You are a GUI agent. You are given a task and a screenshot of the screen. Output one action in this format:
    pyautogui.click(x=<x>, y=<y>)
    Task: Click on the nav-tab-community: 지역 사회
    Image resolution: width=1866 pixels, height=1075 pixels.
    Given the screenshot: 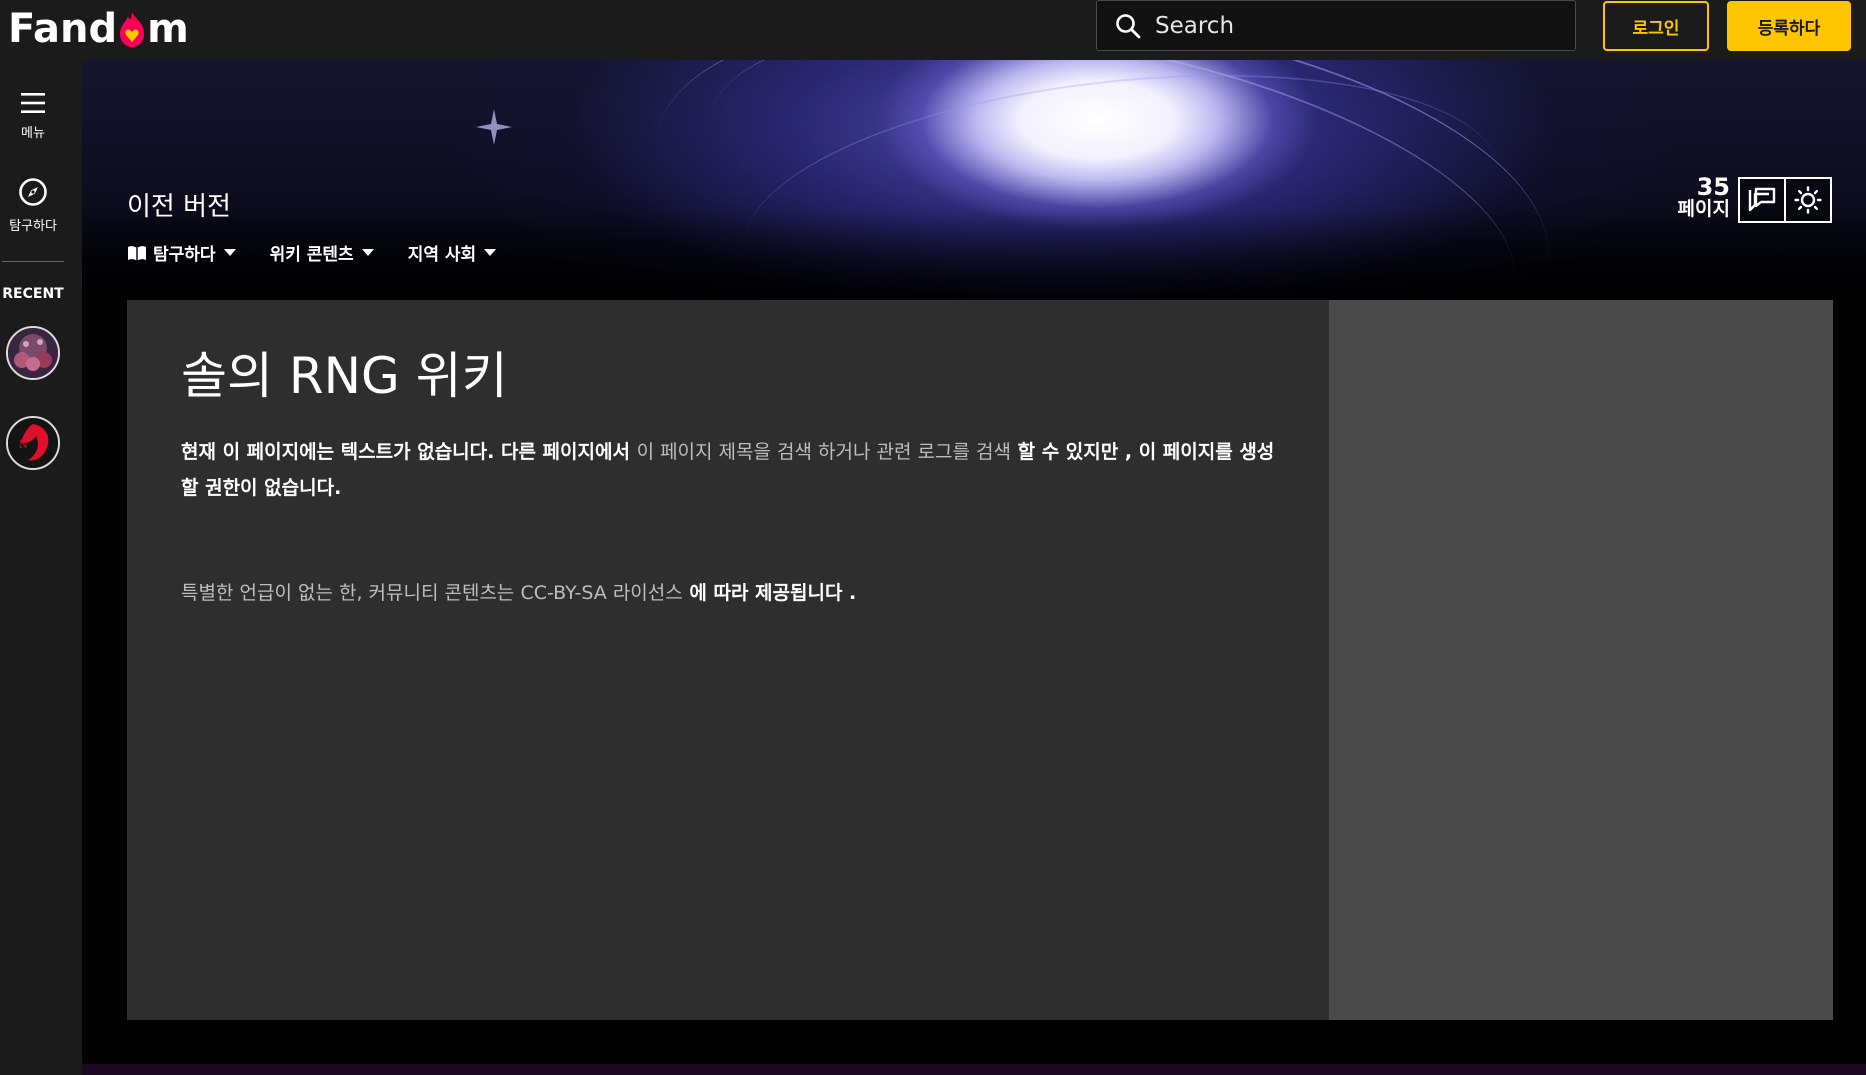 What is the action you would take?
    pyautogui.click(x=452, y=252)
    